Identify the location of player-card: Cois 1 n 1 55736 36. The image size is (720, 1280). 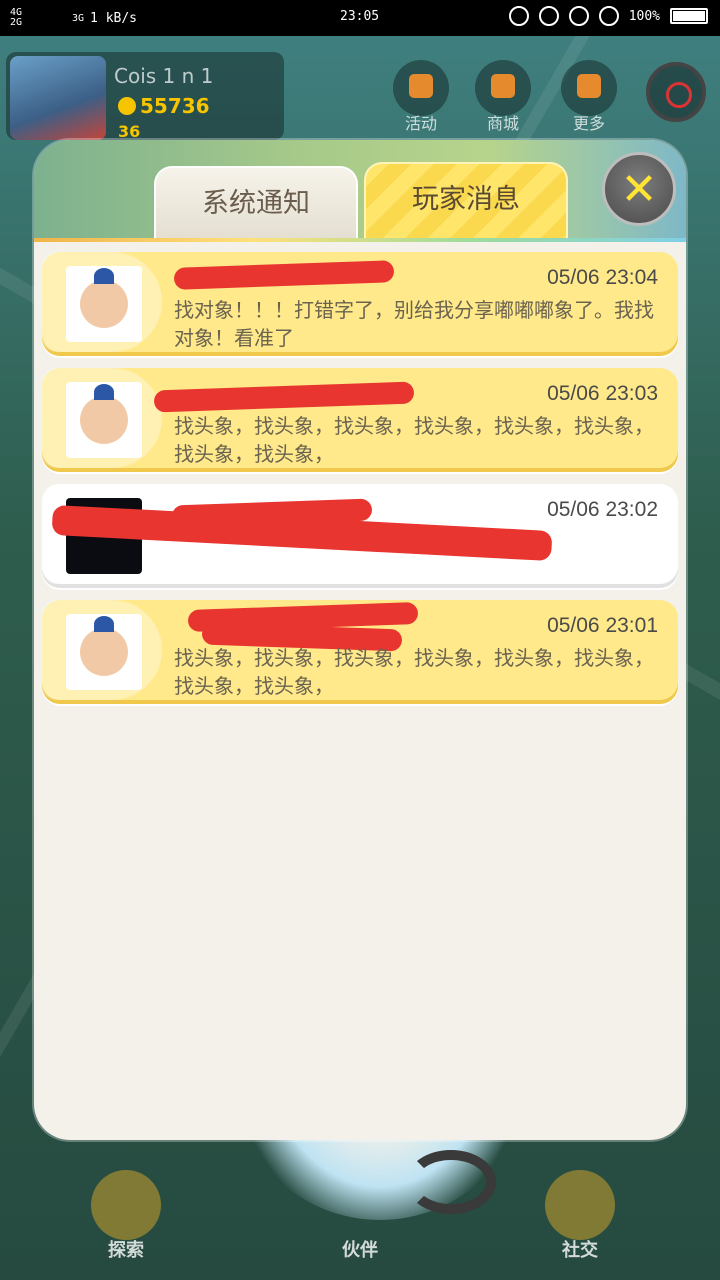
(145, 96).